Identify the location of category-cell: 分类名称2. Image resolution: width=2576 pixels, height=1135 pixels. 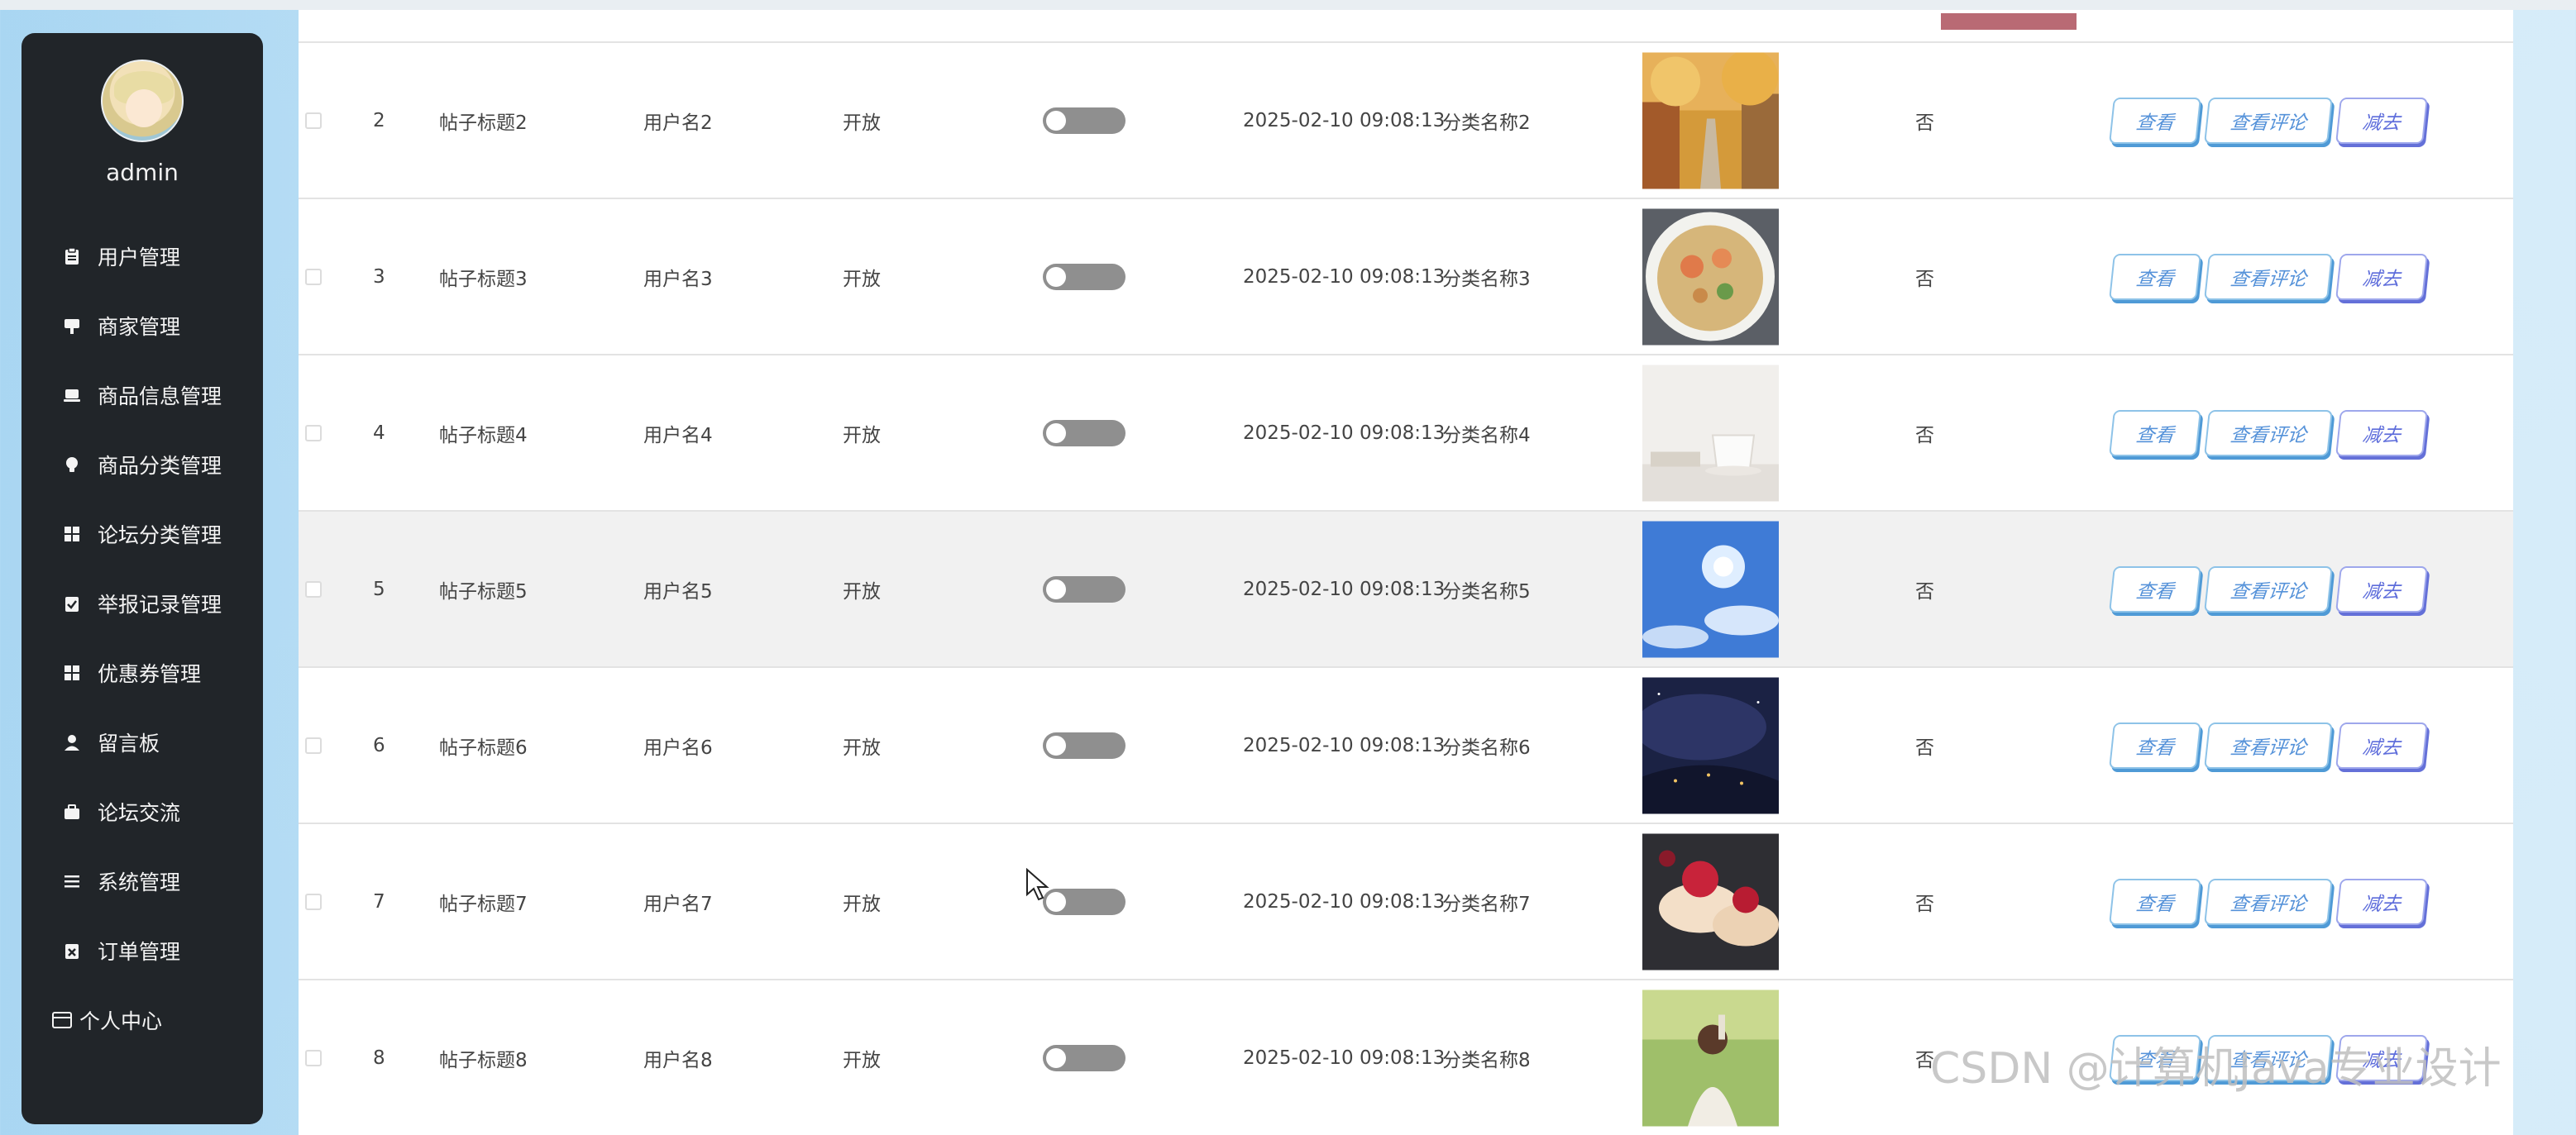
(1486, 123).